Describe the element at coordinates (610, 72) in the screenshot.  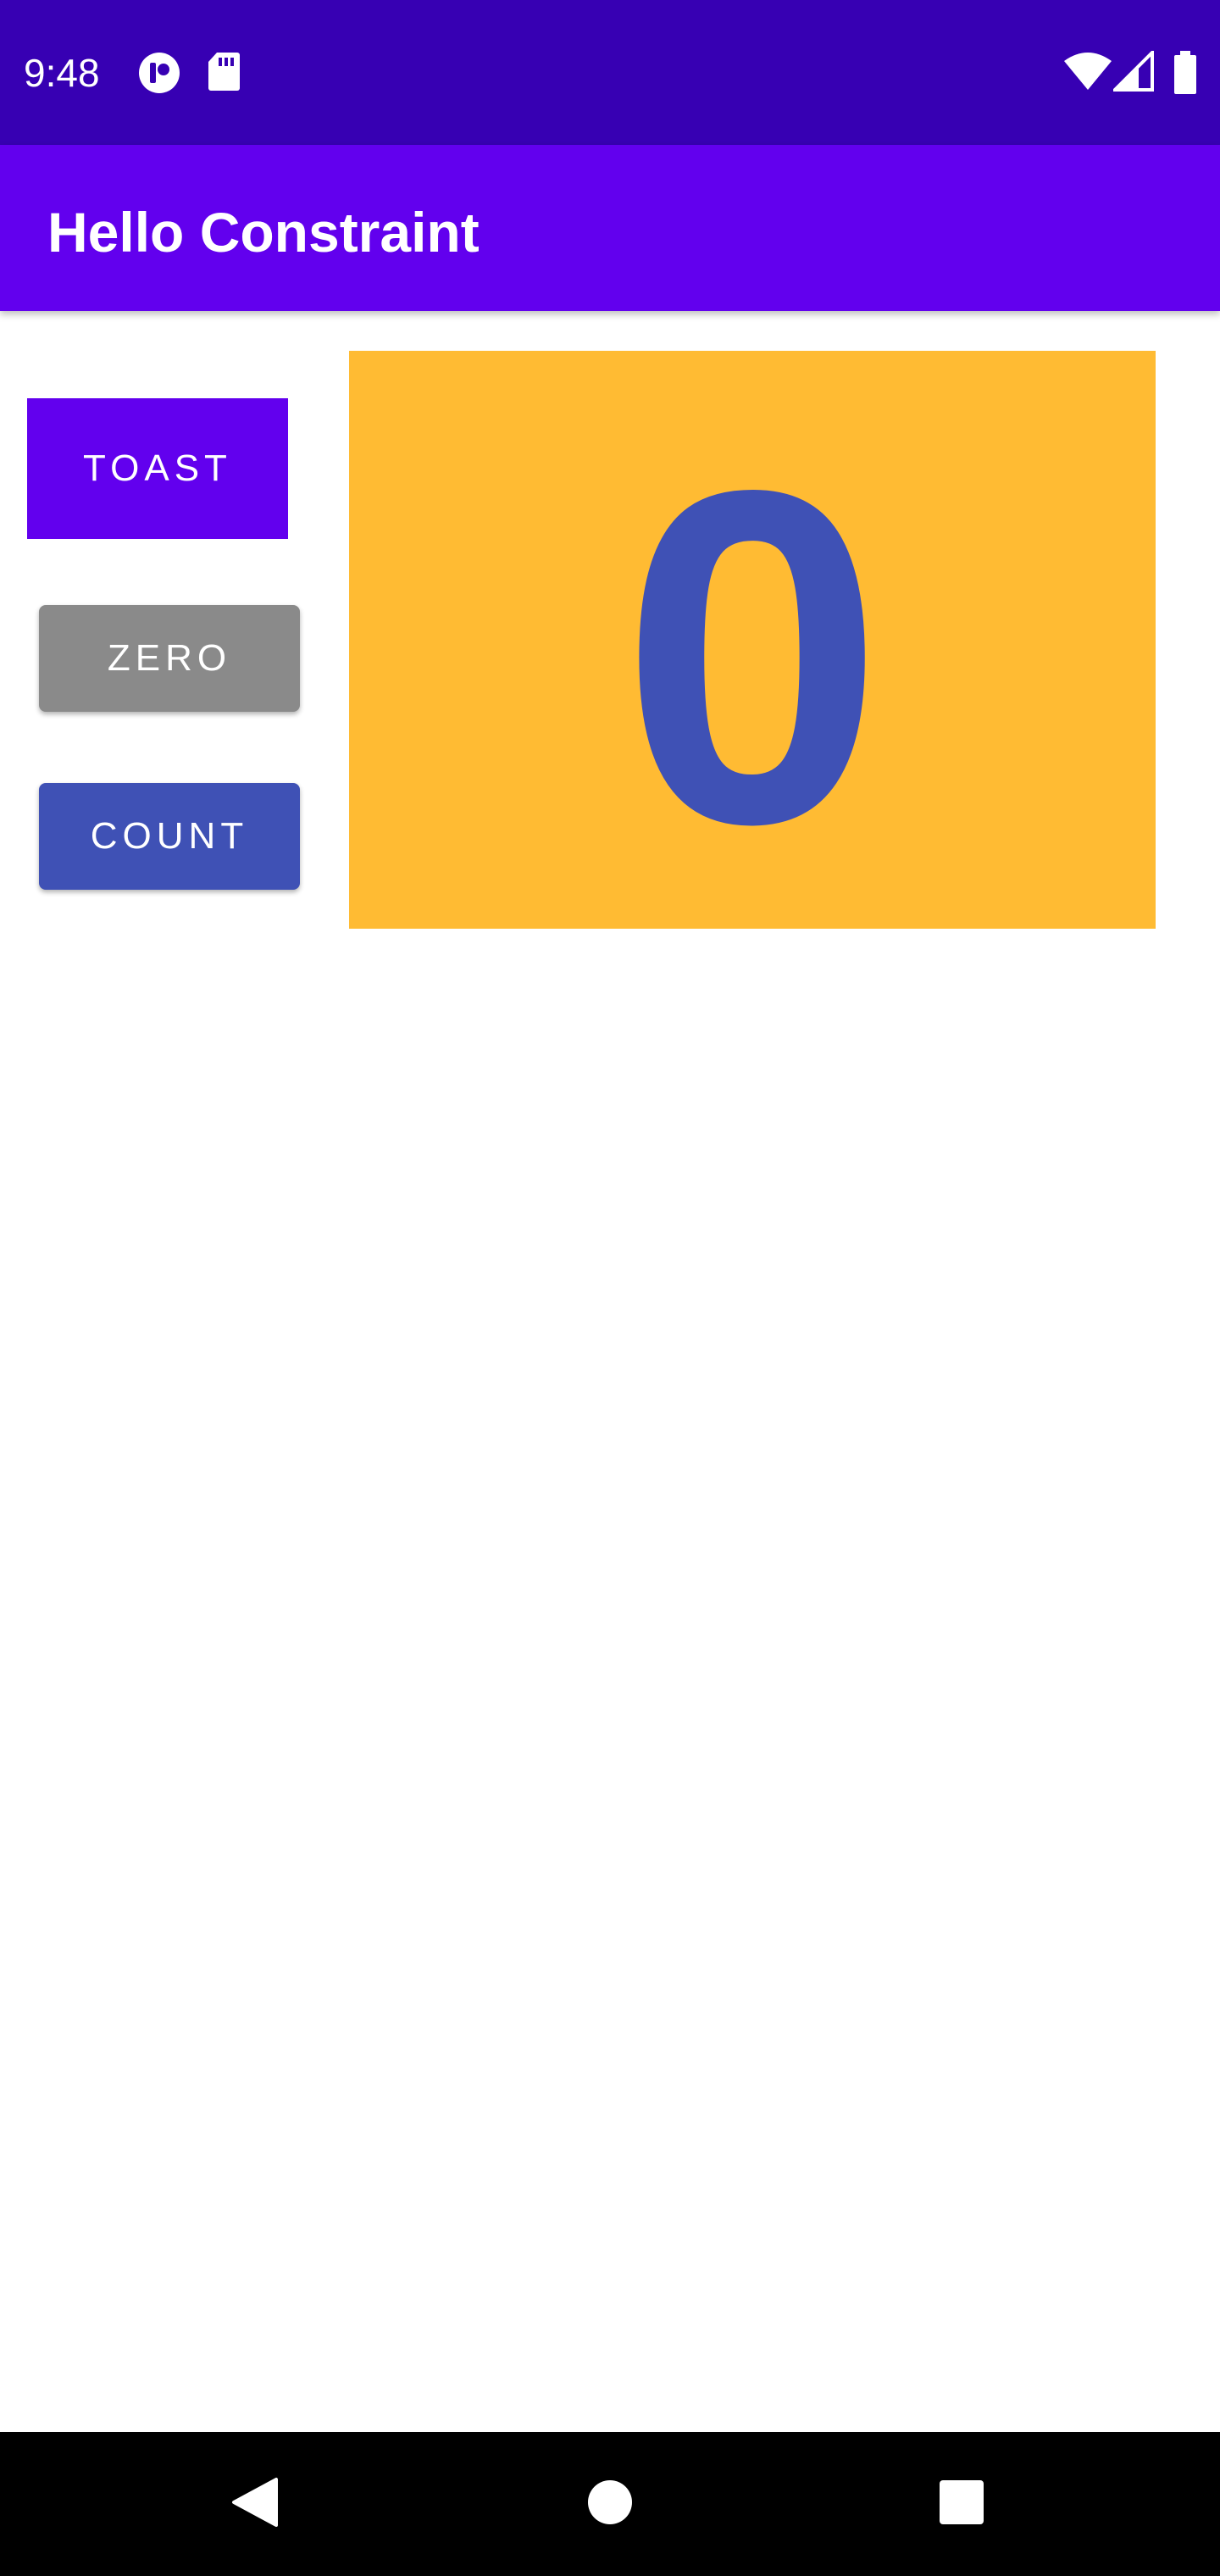
I see `status-bar: 9:48` at that location.